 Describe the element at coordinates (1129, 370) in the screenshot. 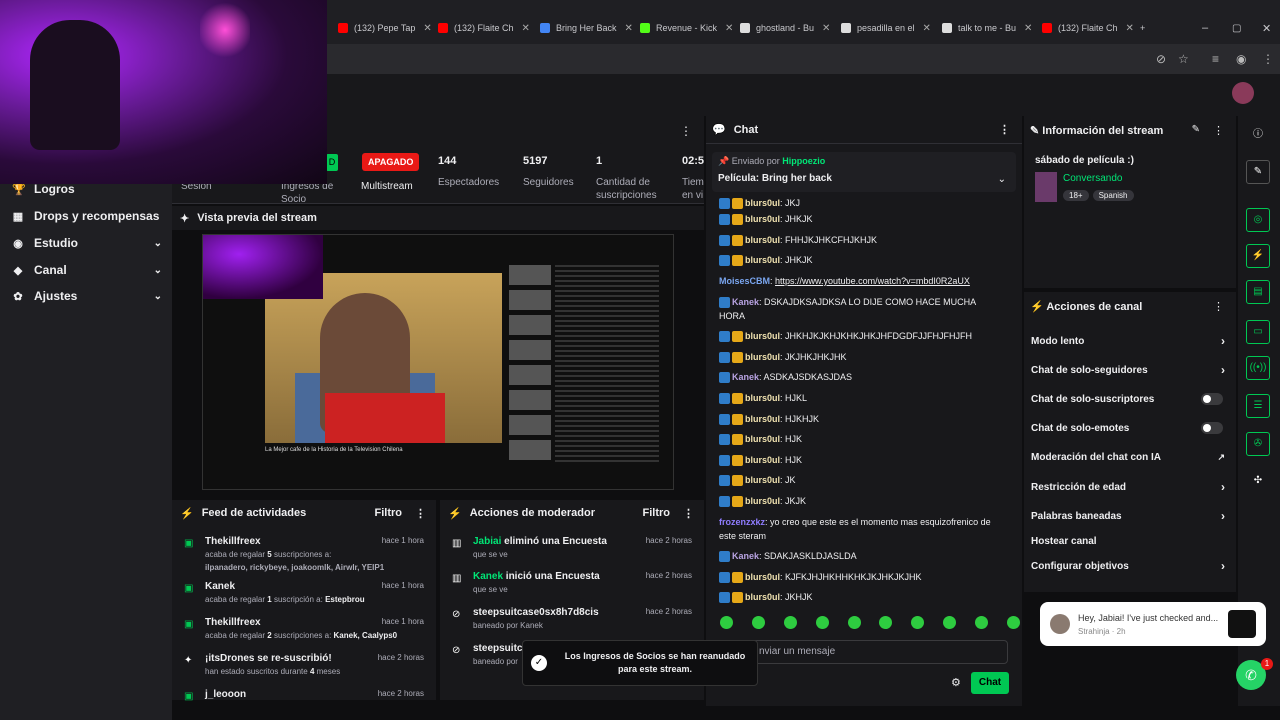

I see `channel-action: Chat de solo-seguidores ›` at that location.